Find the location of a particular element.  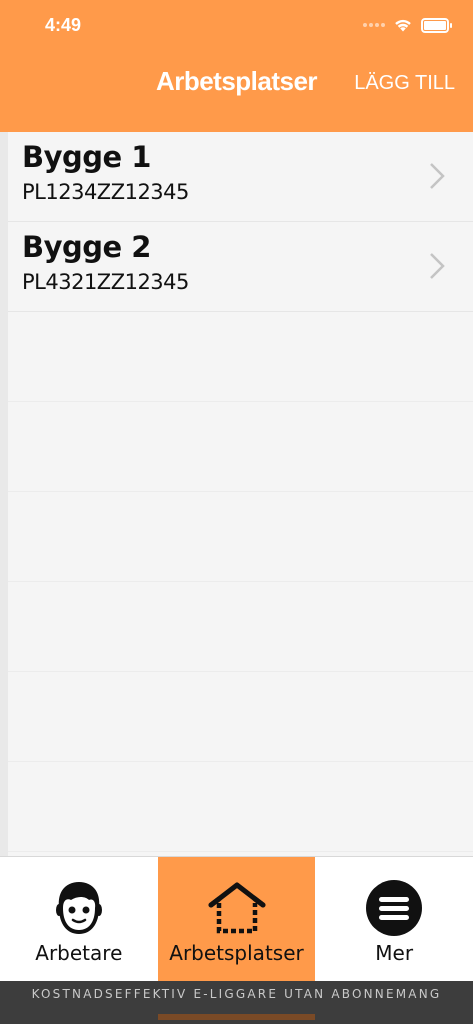

tab-label: Mer is located at coordinates (394, 953).